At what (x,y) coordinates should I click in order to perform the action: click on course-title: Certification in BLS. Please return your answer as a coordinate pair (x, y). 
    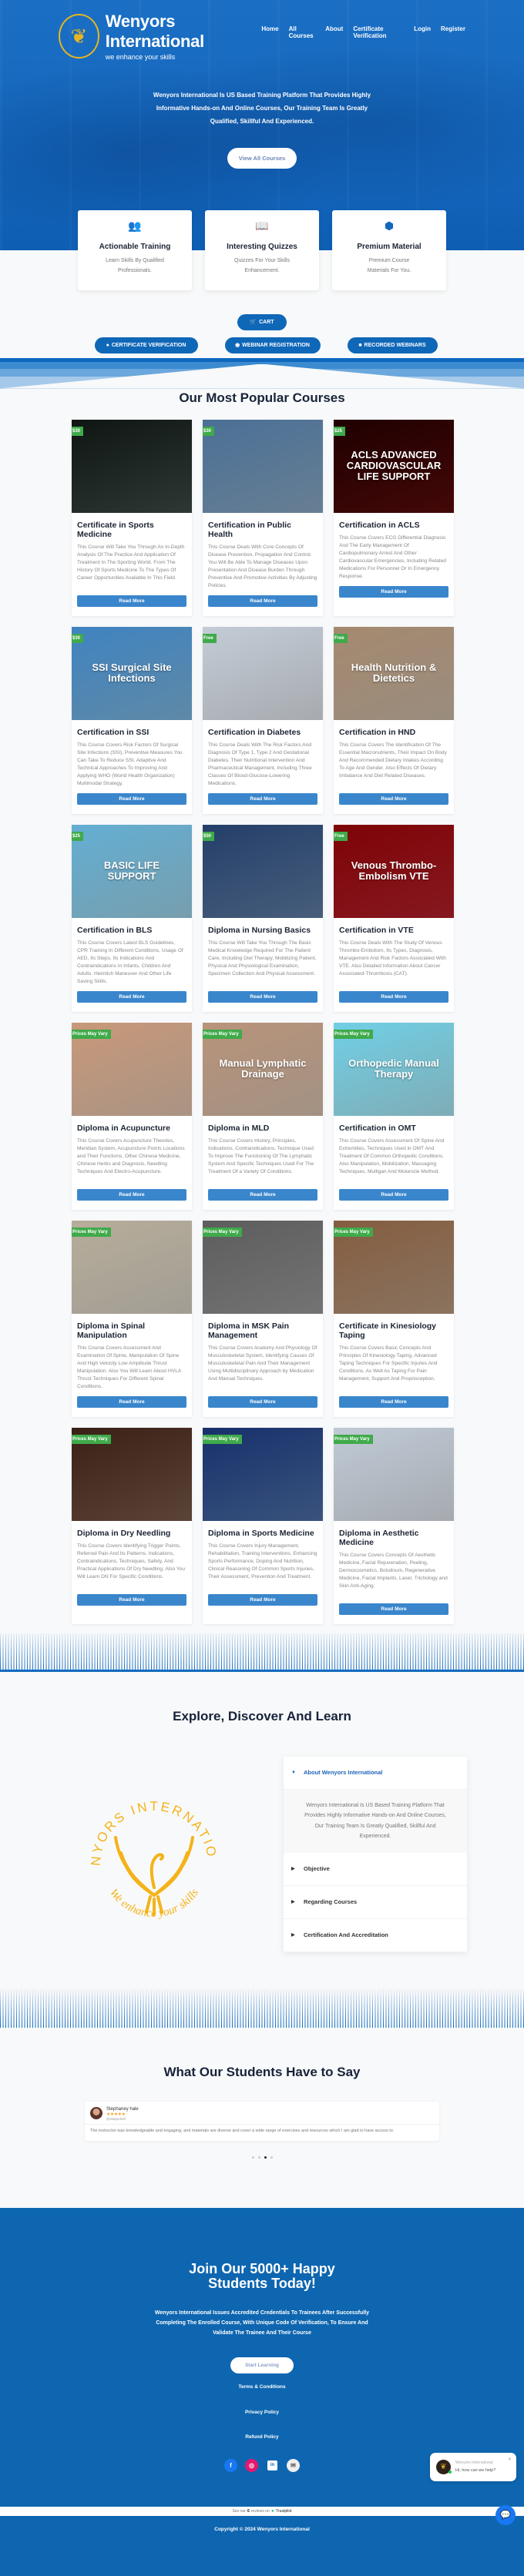
    Looking at the image, I should click on (131, 930).